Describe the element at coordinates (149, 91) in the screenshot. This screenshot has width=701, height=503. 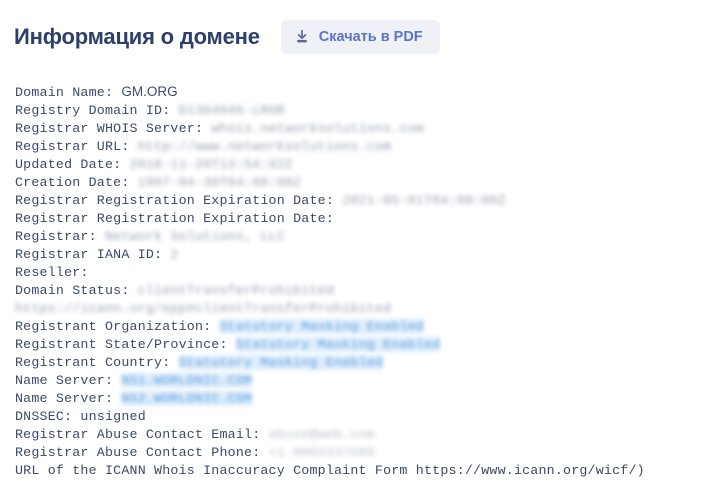
I see `whois-value: GM.ORG` at that location.